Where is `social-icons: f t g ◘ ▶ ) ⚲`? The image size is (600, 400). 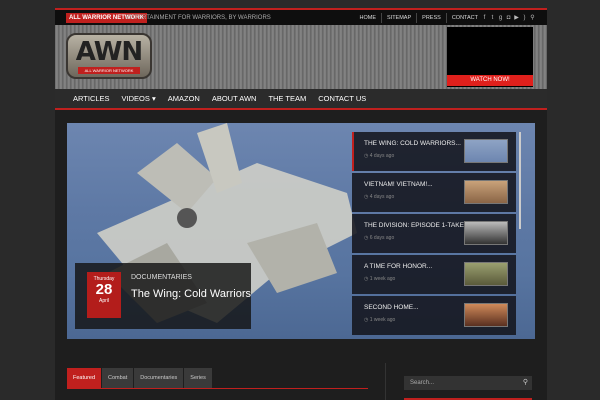 social-icons: f t g ◘ ▶ ) ⚲ is located at coordinates (508, 18).